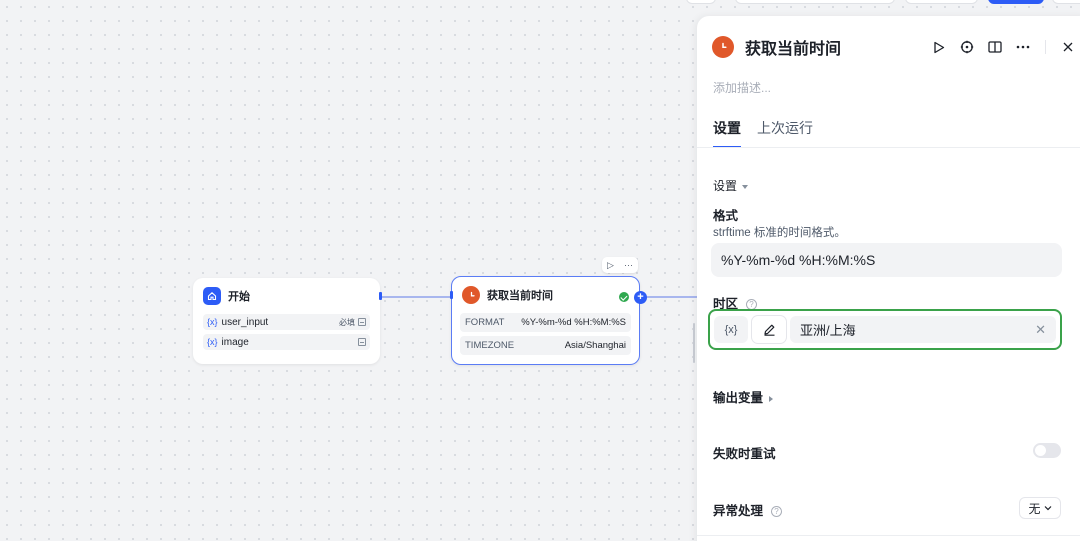 The image size is (1080, 541). What do you see at coordinates (1047, 450) in the screenshot?
I see `retry-toggle` at bounding box center [1047, 450].